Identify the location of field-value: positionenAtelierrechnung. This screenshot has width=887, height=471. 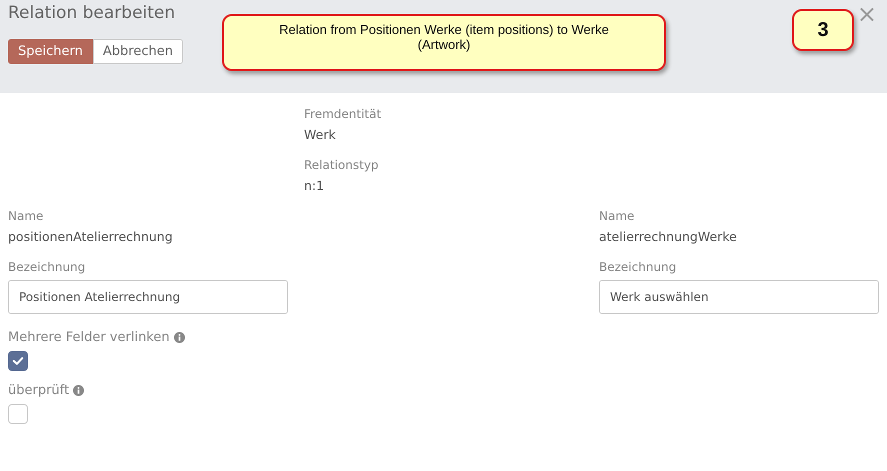
(91, 236).